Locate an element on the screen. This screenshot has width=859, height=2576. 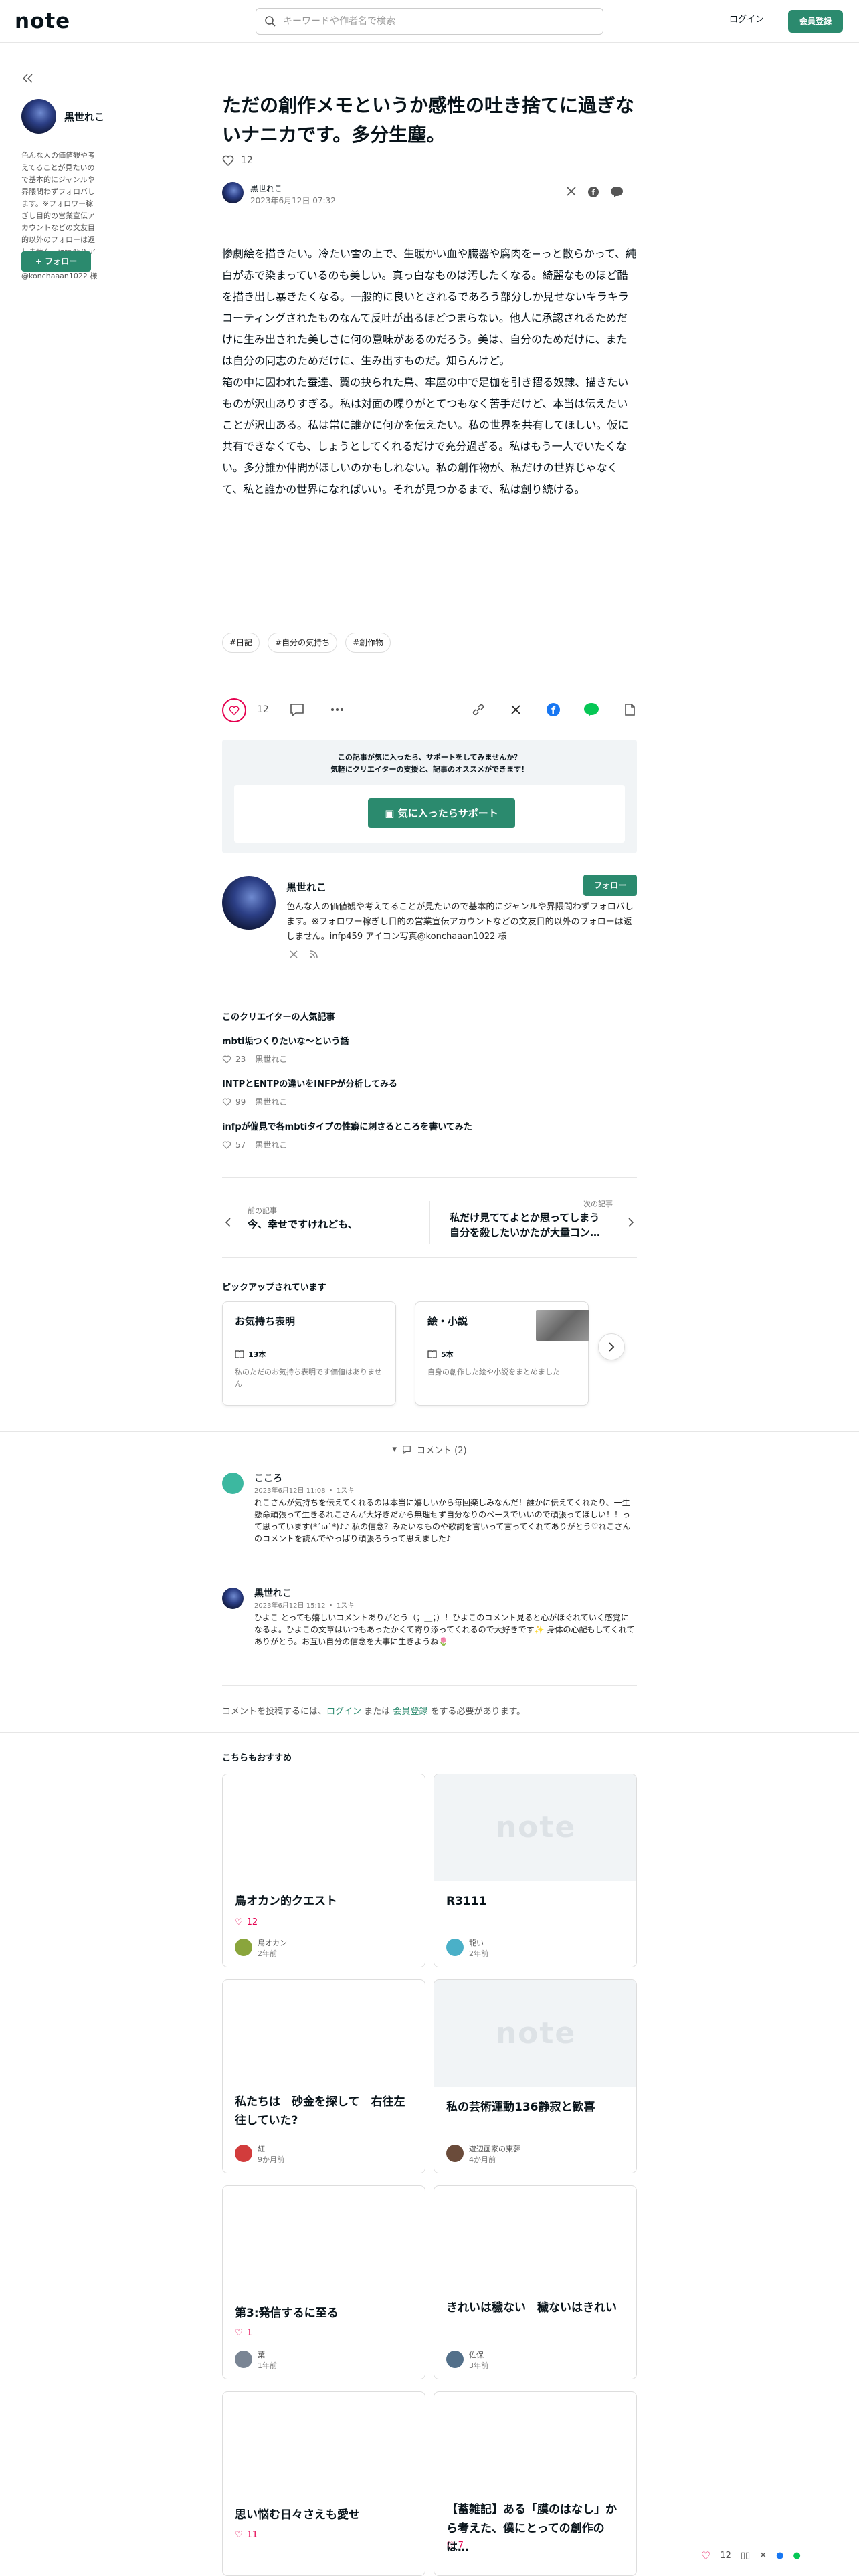
recommend-card: 私たちは 砂金を探して 右往左往していた? 紅 9か月前 is located at coordinates (323, 2076).